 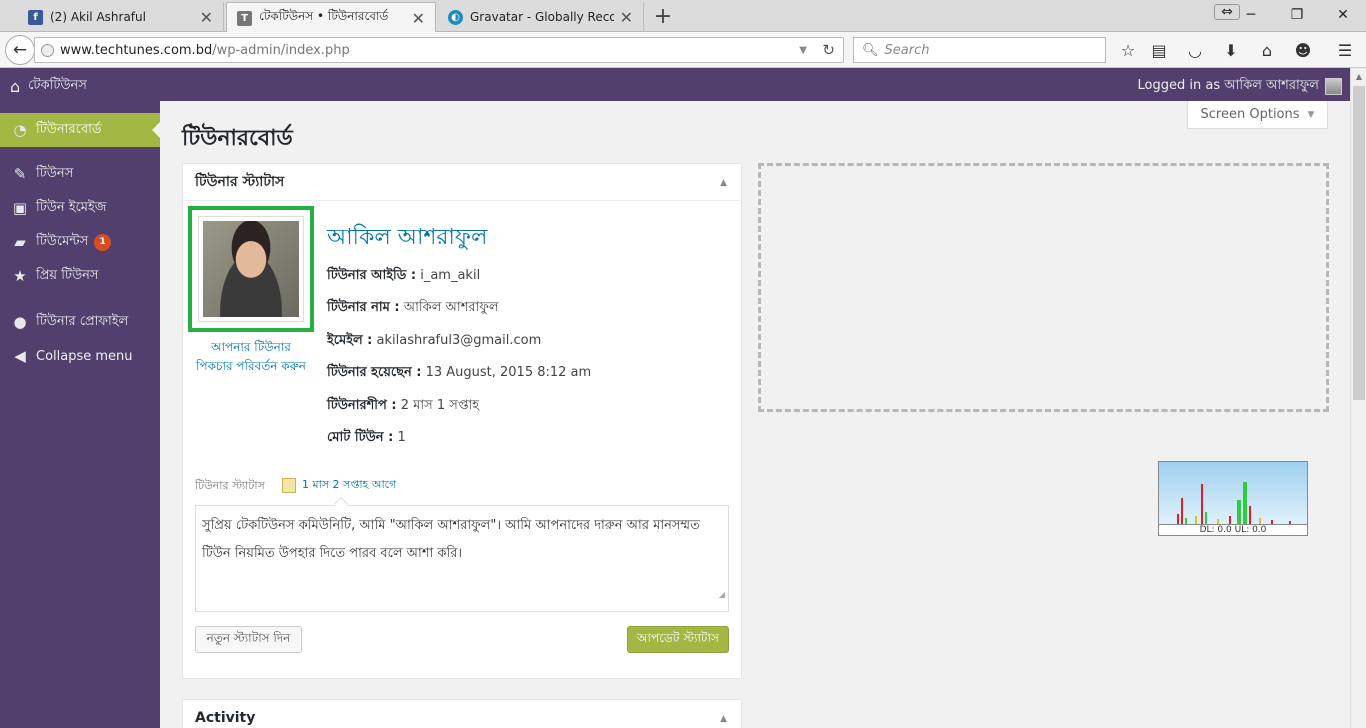 I want to click on collapse-menu-button: ◀ Collapse menu, so click(x=80, y=356).